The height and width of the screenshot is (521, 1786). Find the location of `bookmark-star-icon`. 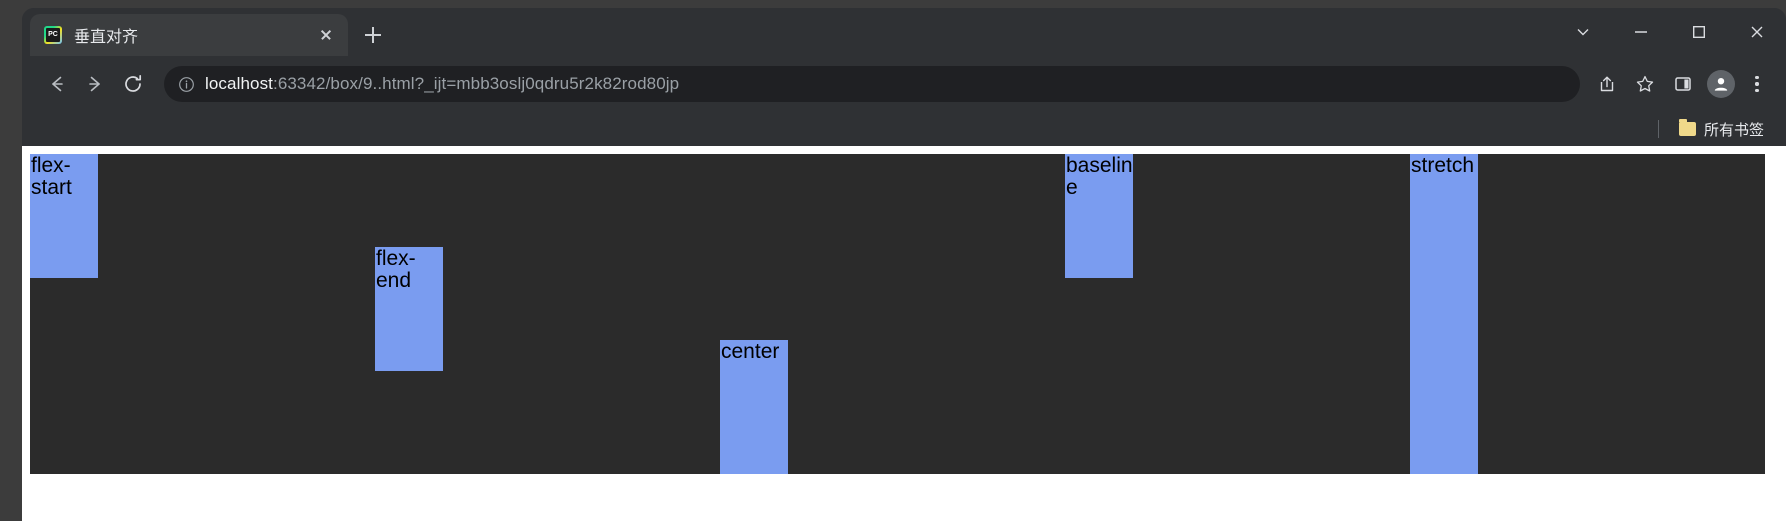

bookmark-star-icon is located at coordinates (1645, 84).